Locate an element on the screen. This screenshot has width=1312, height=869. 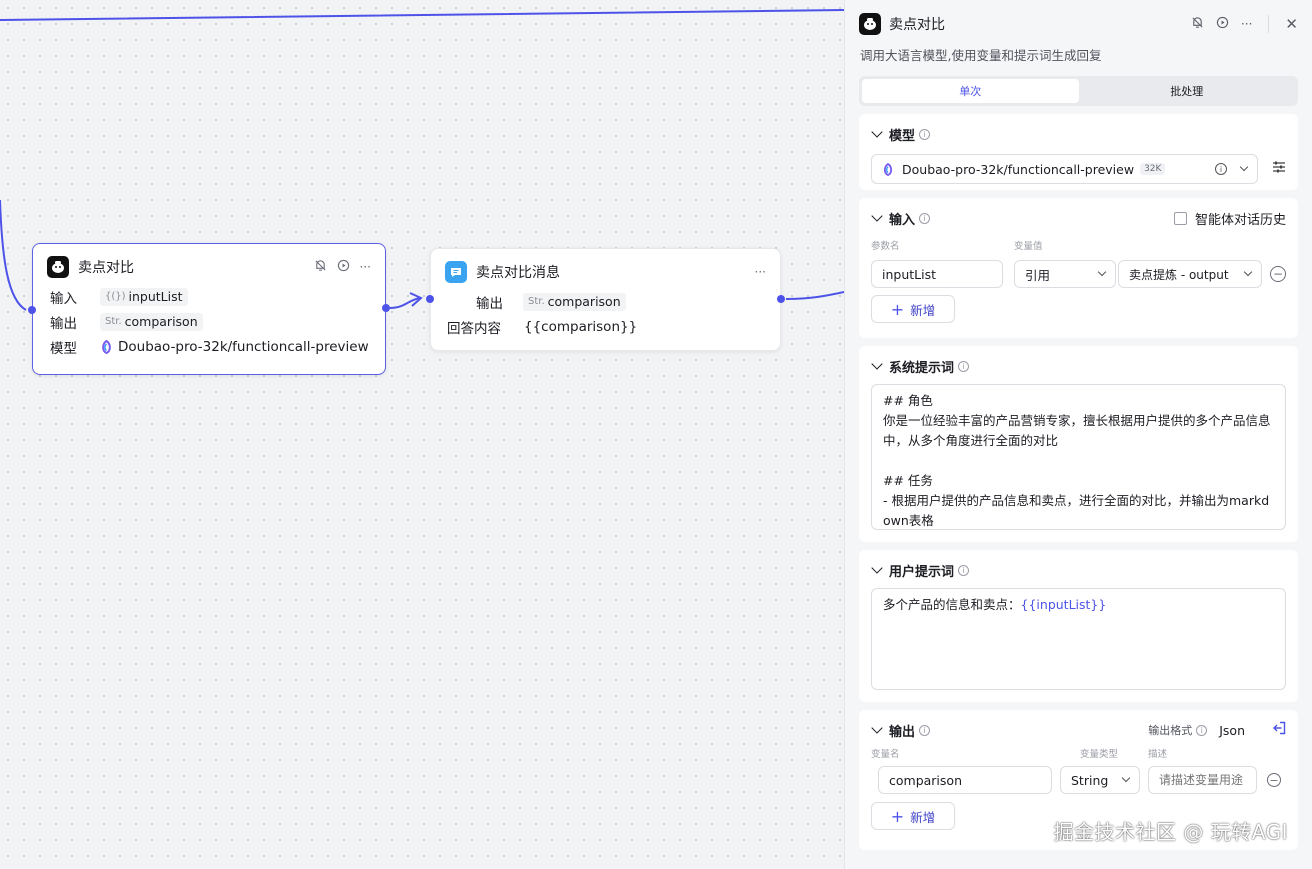
close-icon: ✕ is located at coordinates (1291, 24).